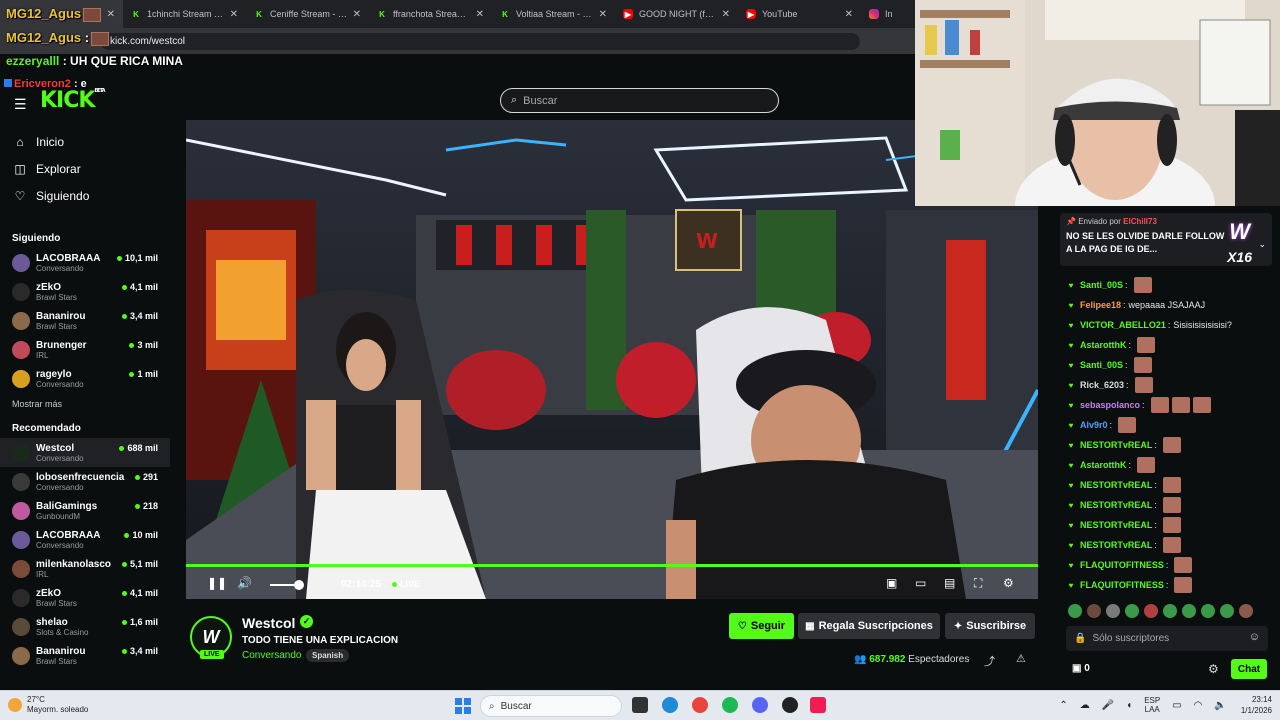  Describe the element at coordinates (1110, 405) in the screenshot. I see `chat-username: sebaspolanco` at that location.